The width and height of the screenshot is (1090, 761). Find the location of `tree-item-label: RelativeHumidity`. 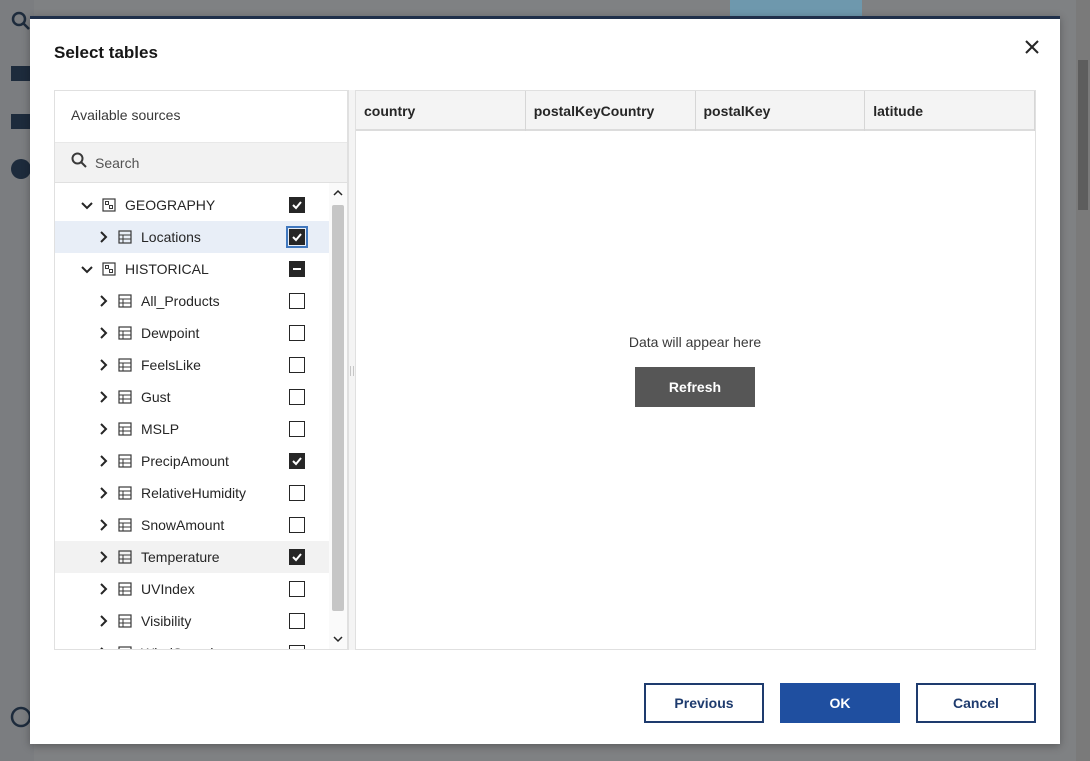

tree-item-label: RelativeHumidity is located at coordinates (194, 493).